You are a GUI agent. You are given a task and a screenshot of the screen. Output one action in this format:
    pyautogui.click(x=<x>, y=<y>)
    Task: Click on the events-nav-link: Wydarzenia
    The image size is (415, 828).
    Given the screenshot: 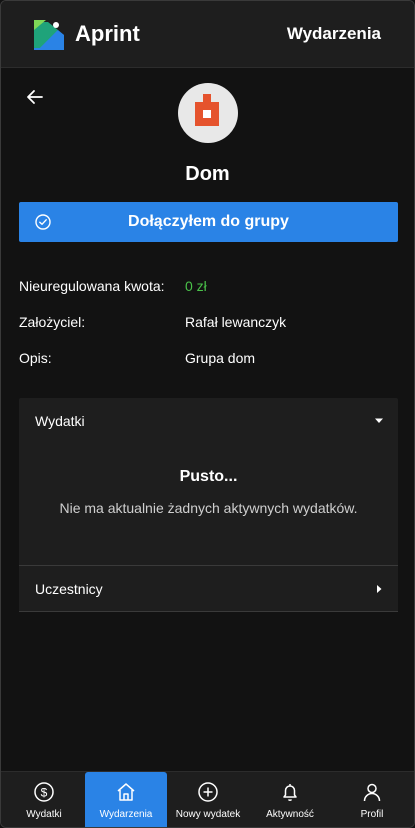 What is the action you would take?
    pyautogui.click(x=334, y=34)
    